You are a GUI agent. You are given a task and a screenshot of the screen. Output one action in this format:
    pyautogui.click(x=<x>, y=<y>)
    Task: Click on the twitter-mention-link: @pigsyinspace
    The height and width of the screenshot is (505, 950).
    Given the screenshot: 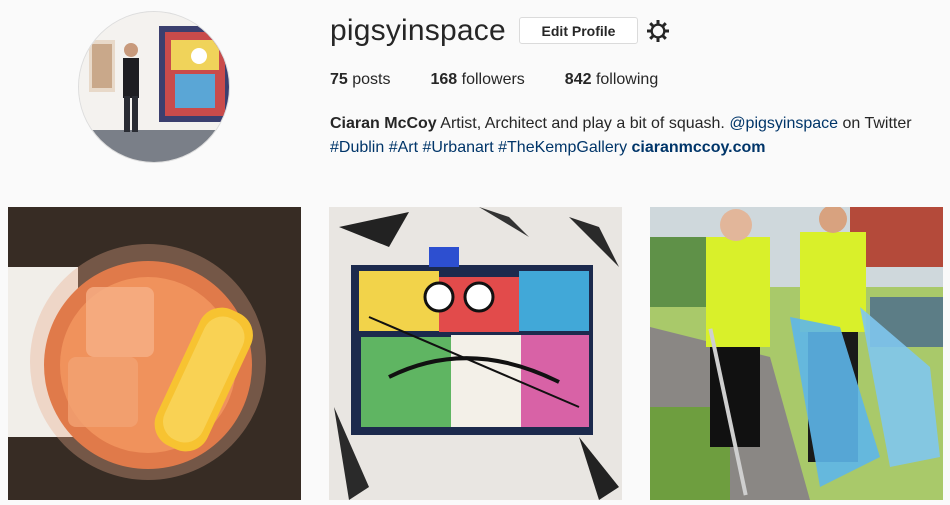 What is the action you would take?
    pyautogui.click(x=783, y=123)
    